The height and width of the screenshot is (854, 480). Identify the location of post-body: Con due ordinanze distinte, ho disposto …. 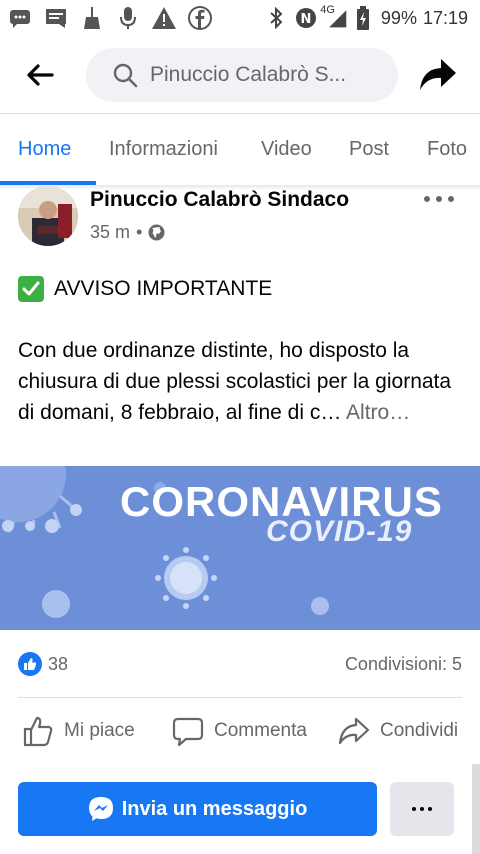
(243, 381).